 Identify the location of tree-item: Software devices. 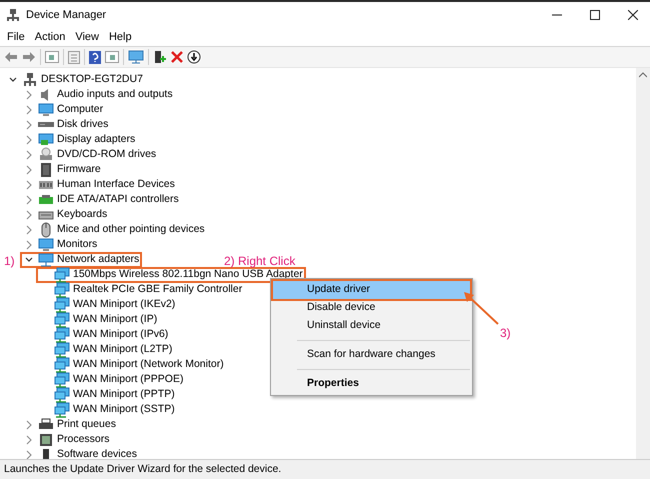
(97, 453).